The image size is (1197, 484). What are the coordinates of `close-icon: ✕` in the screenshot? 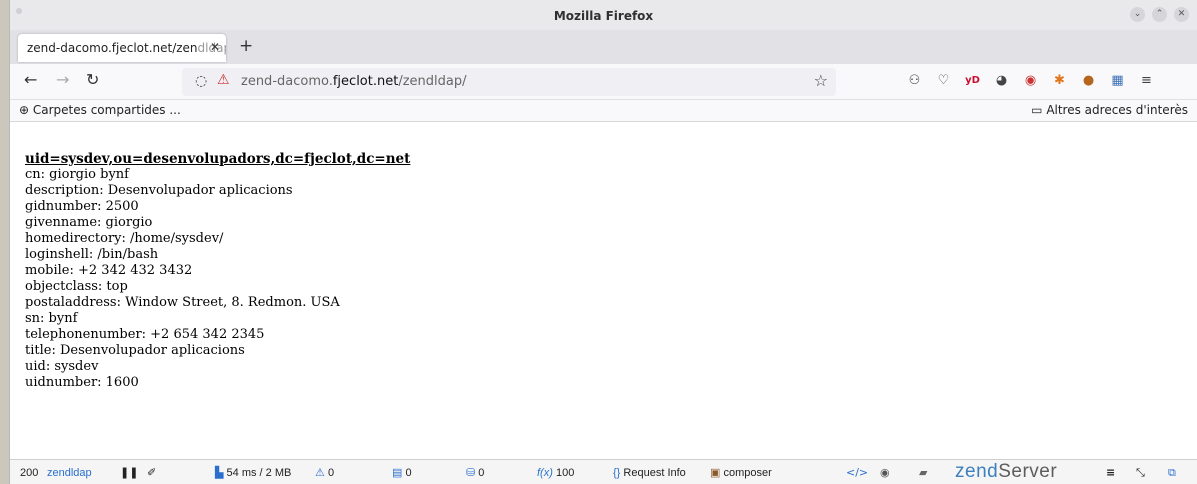 It's located at (1181, 14).